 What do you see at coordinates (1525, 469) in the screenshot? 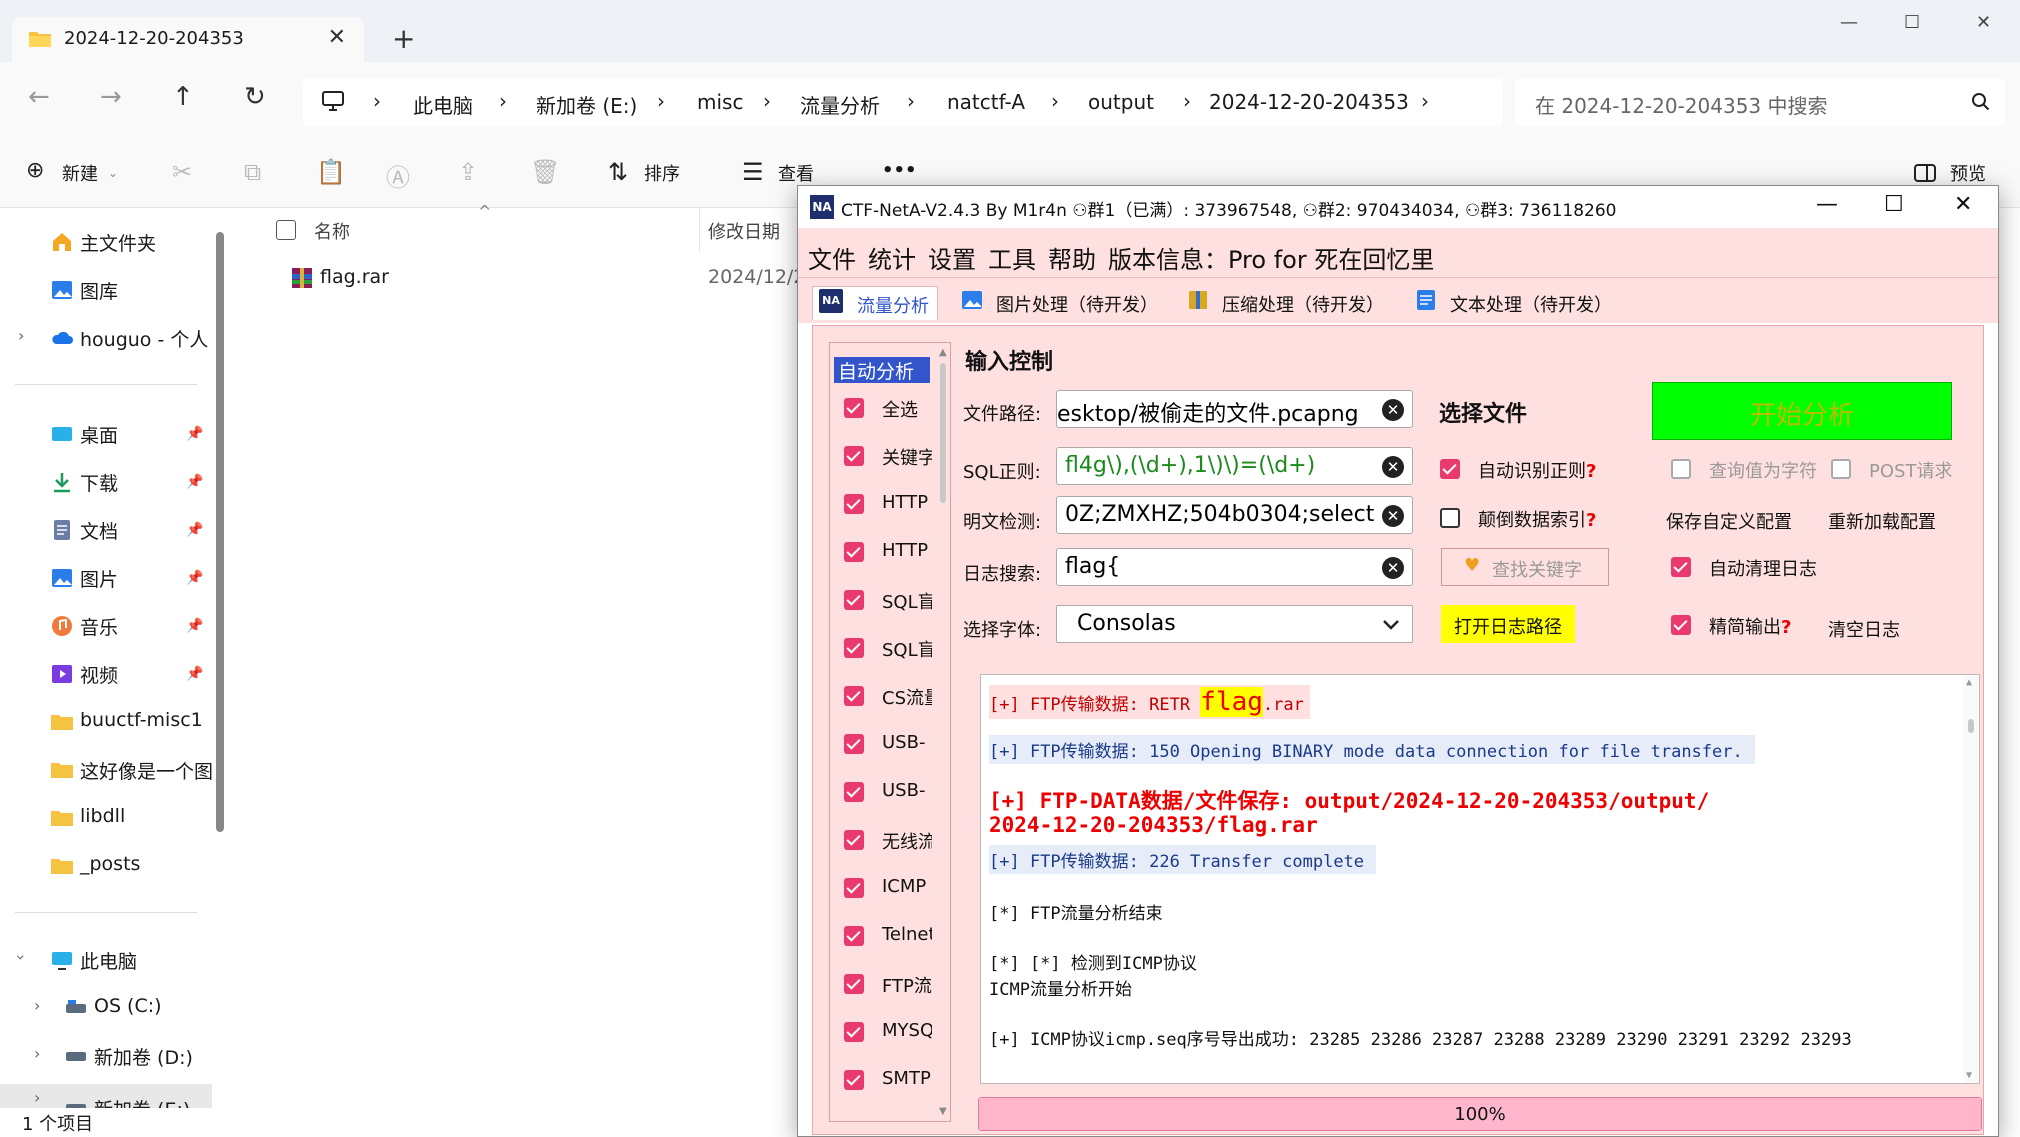
I see `checkbox-auto-regex: 自动识别正则?` at bounding box center [1525, 469].